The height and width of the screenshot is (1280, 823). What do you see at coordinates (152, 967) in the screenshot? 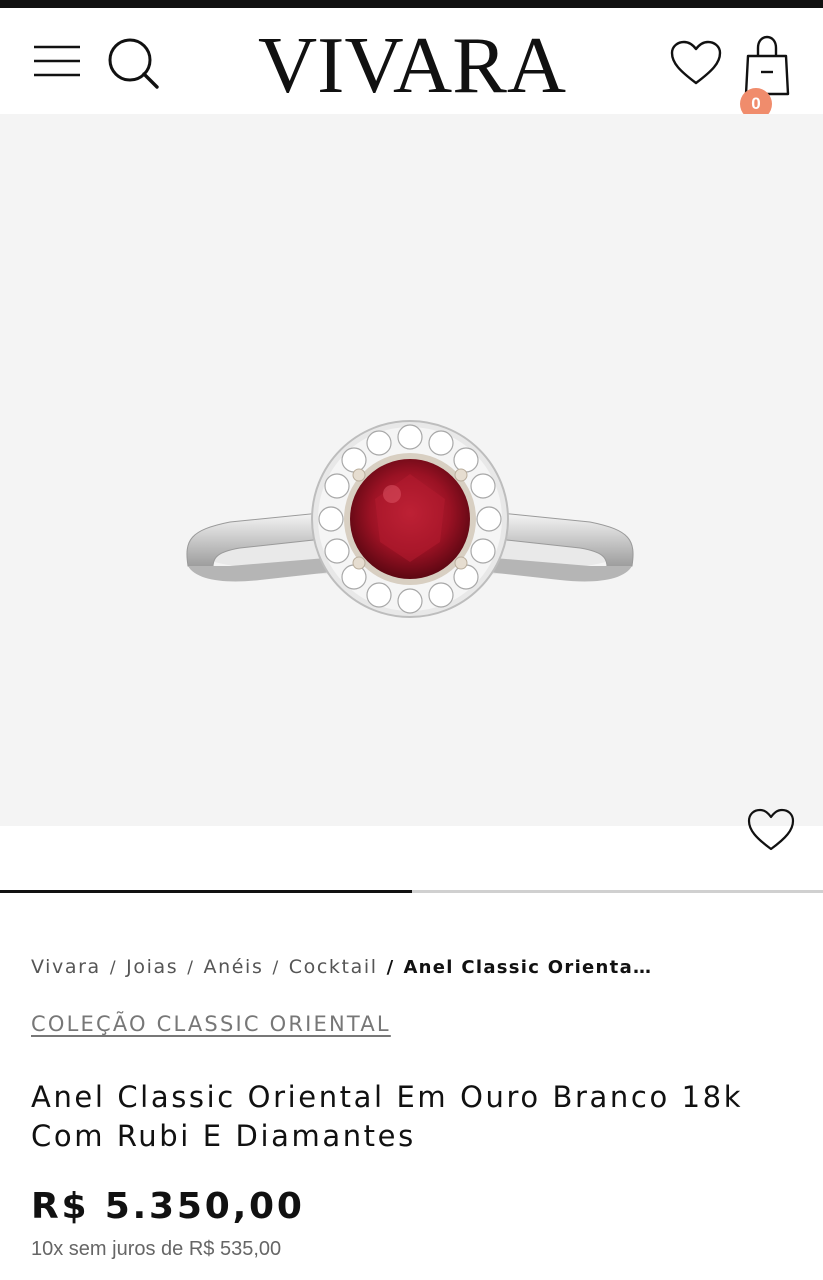
I see `breadcrumb-item-joias: Joias` at bounding box center [152, 967].